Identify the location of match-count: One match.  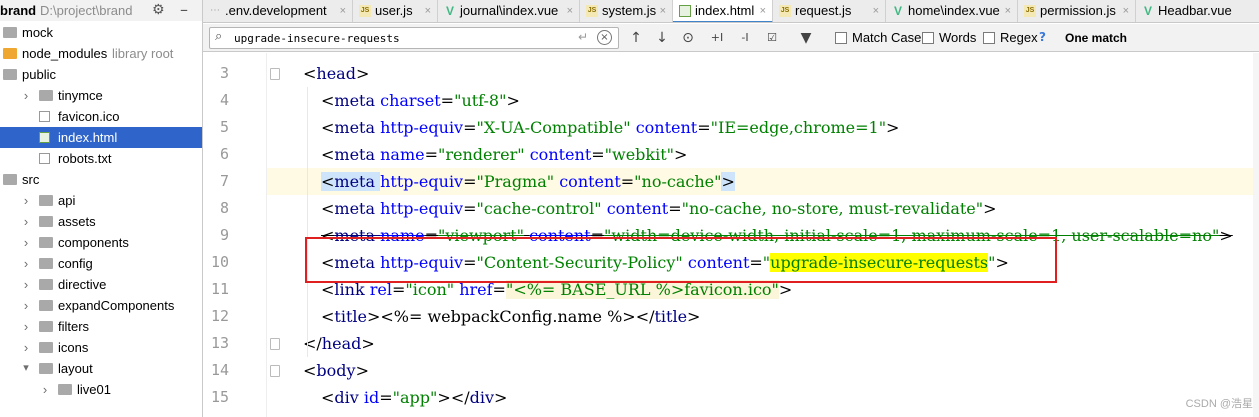
(1096, 38).